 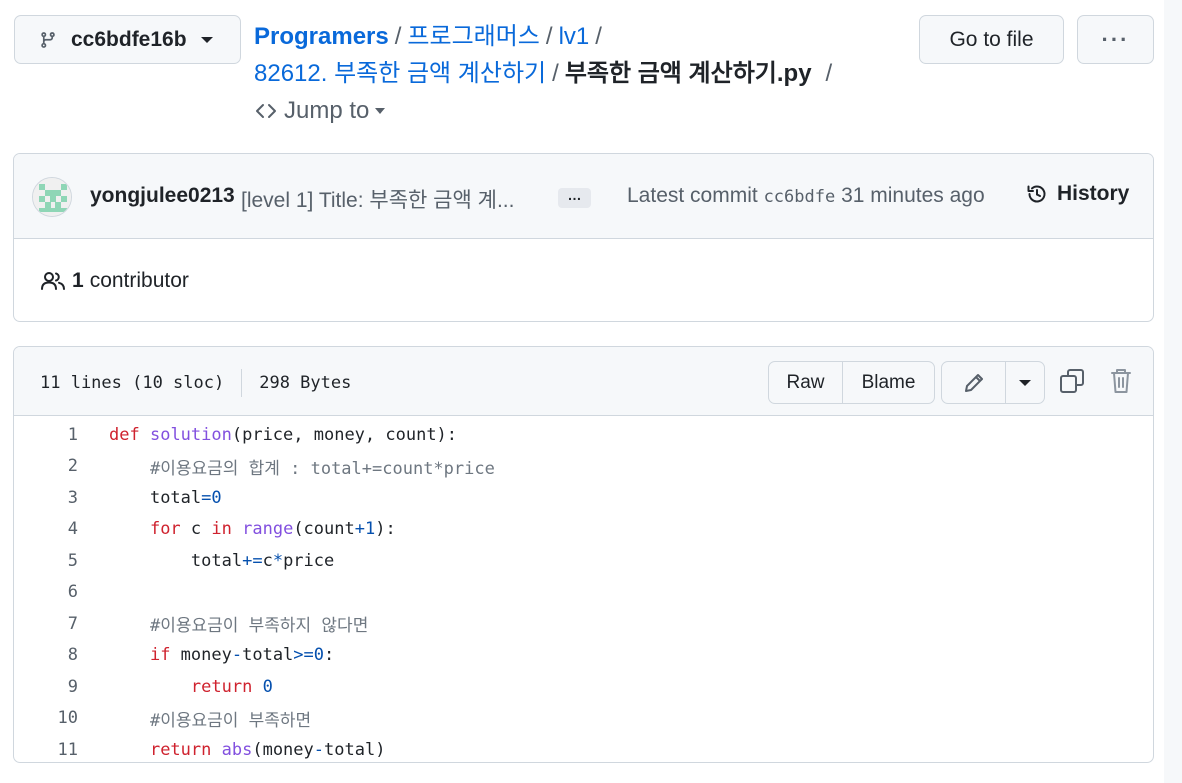 I want to click on history-link: History, so click(x=1077, y=194).